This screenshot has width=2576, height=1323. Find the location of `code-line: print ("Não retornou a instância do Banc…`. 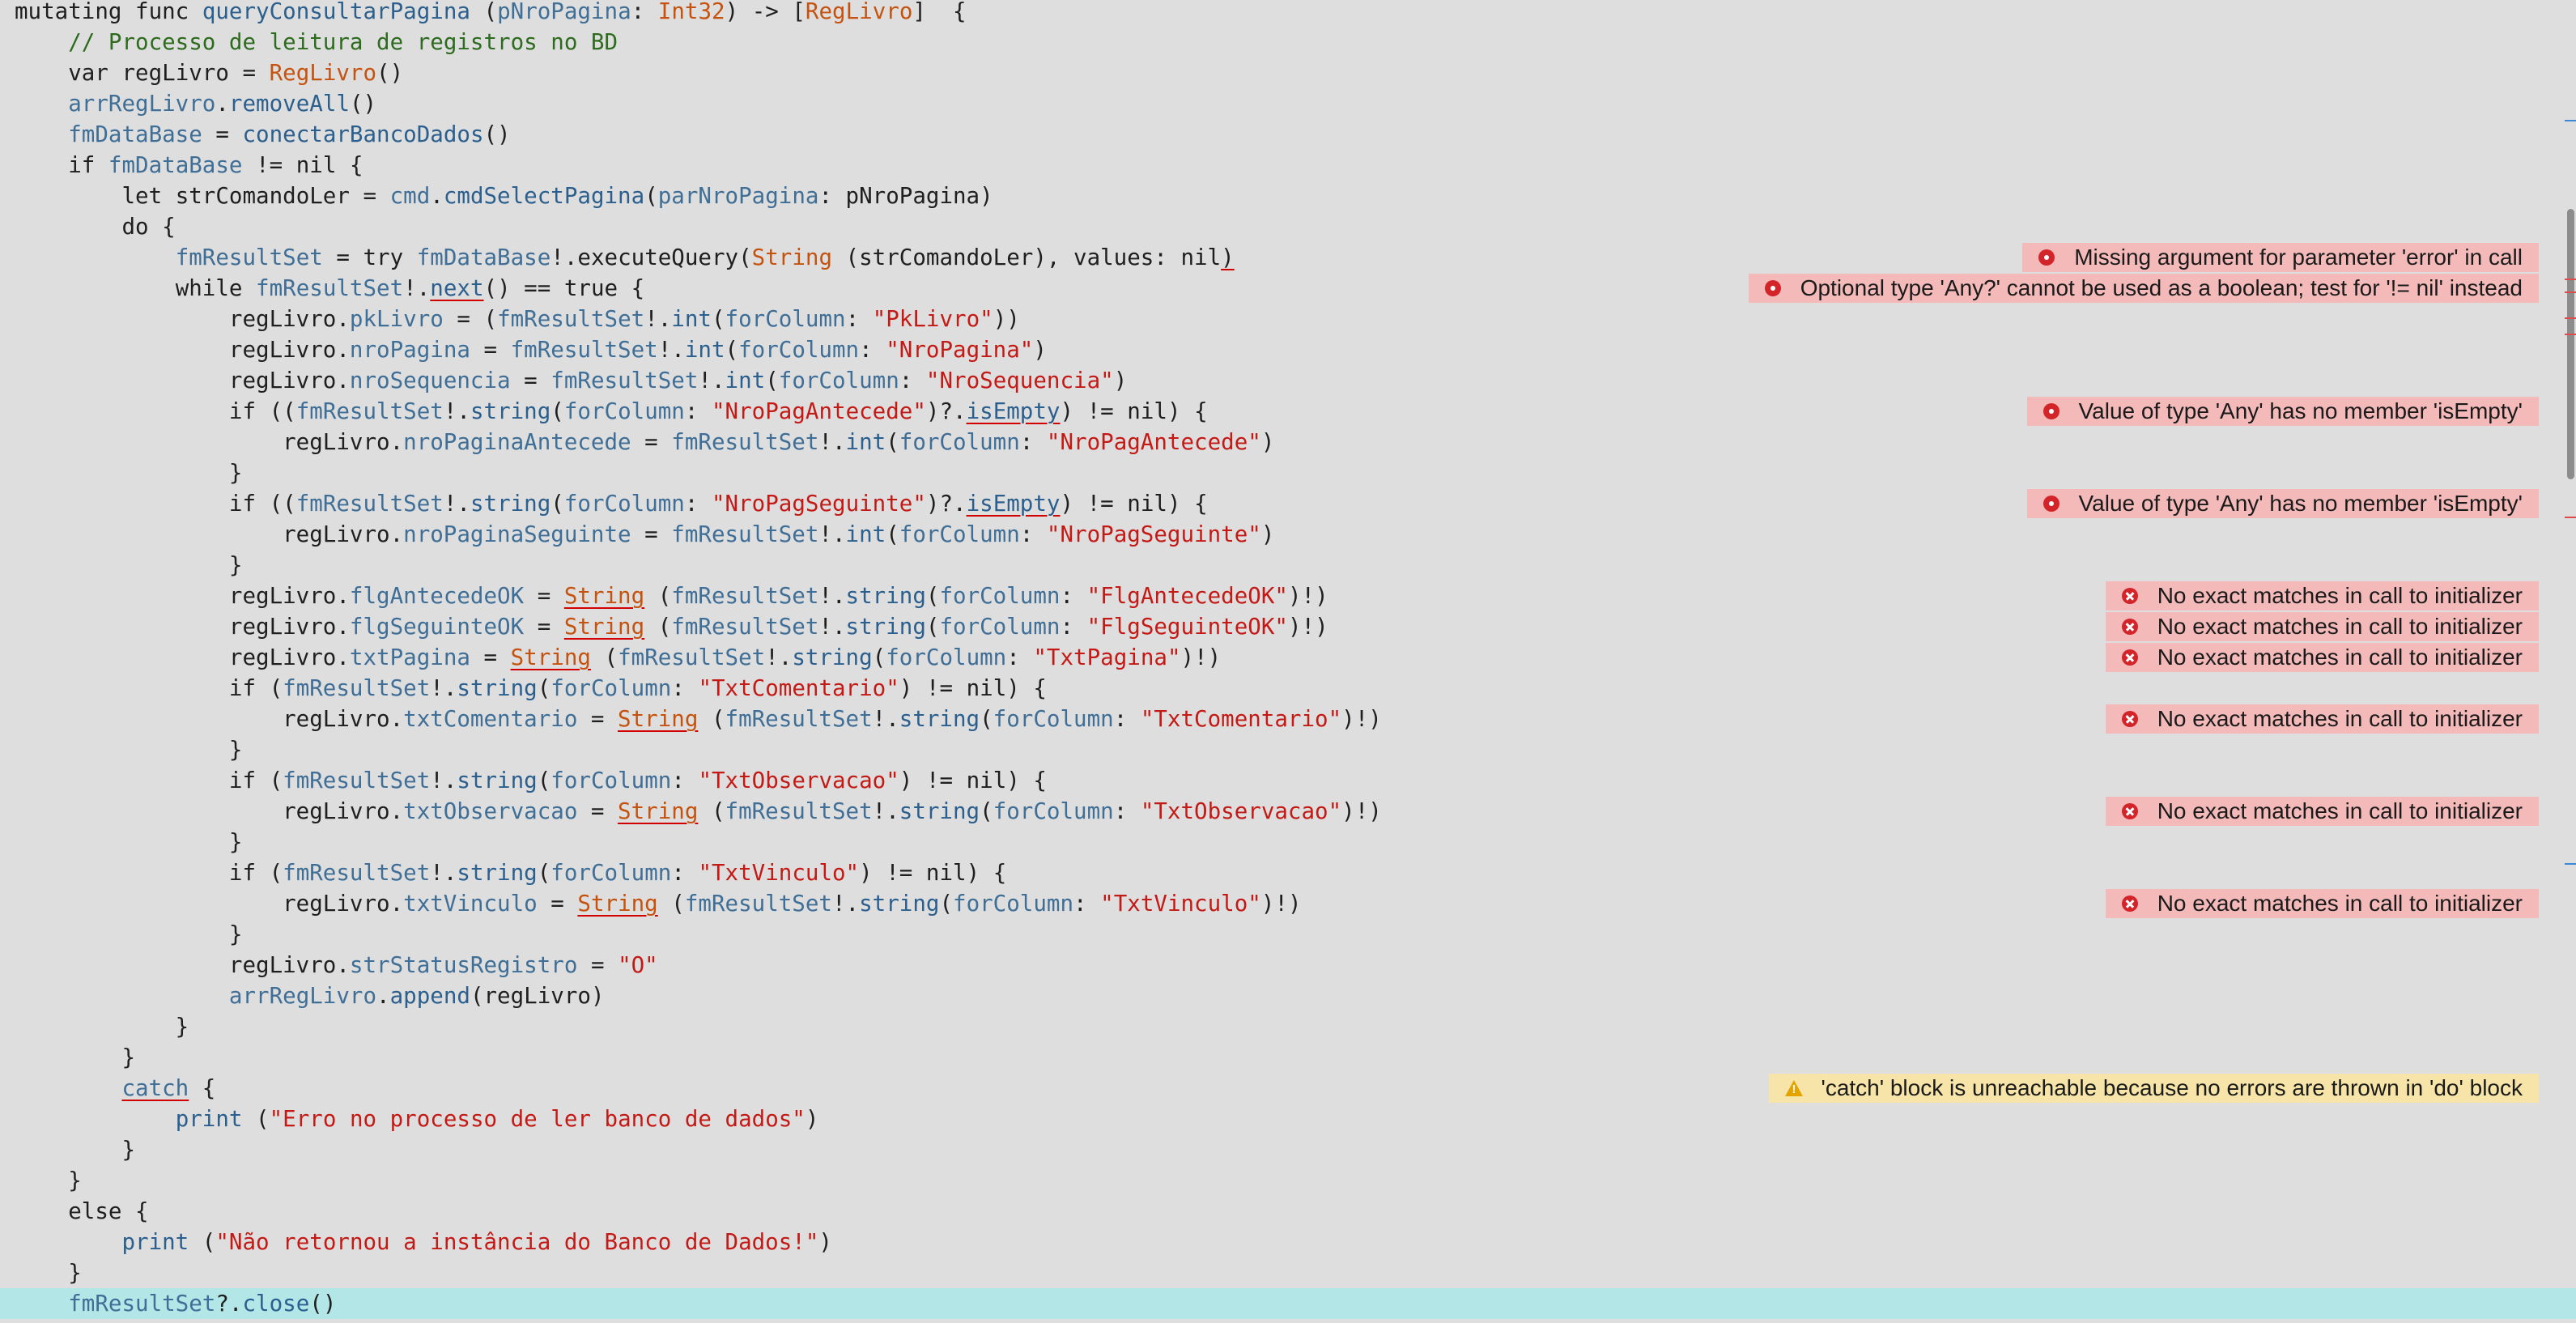

code-line: print ("Não retornou a instância do Banc… is located at coordinates (1288, 1242).